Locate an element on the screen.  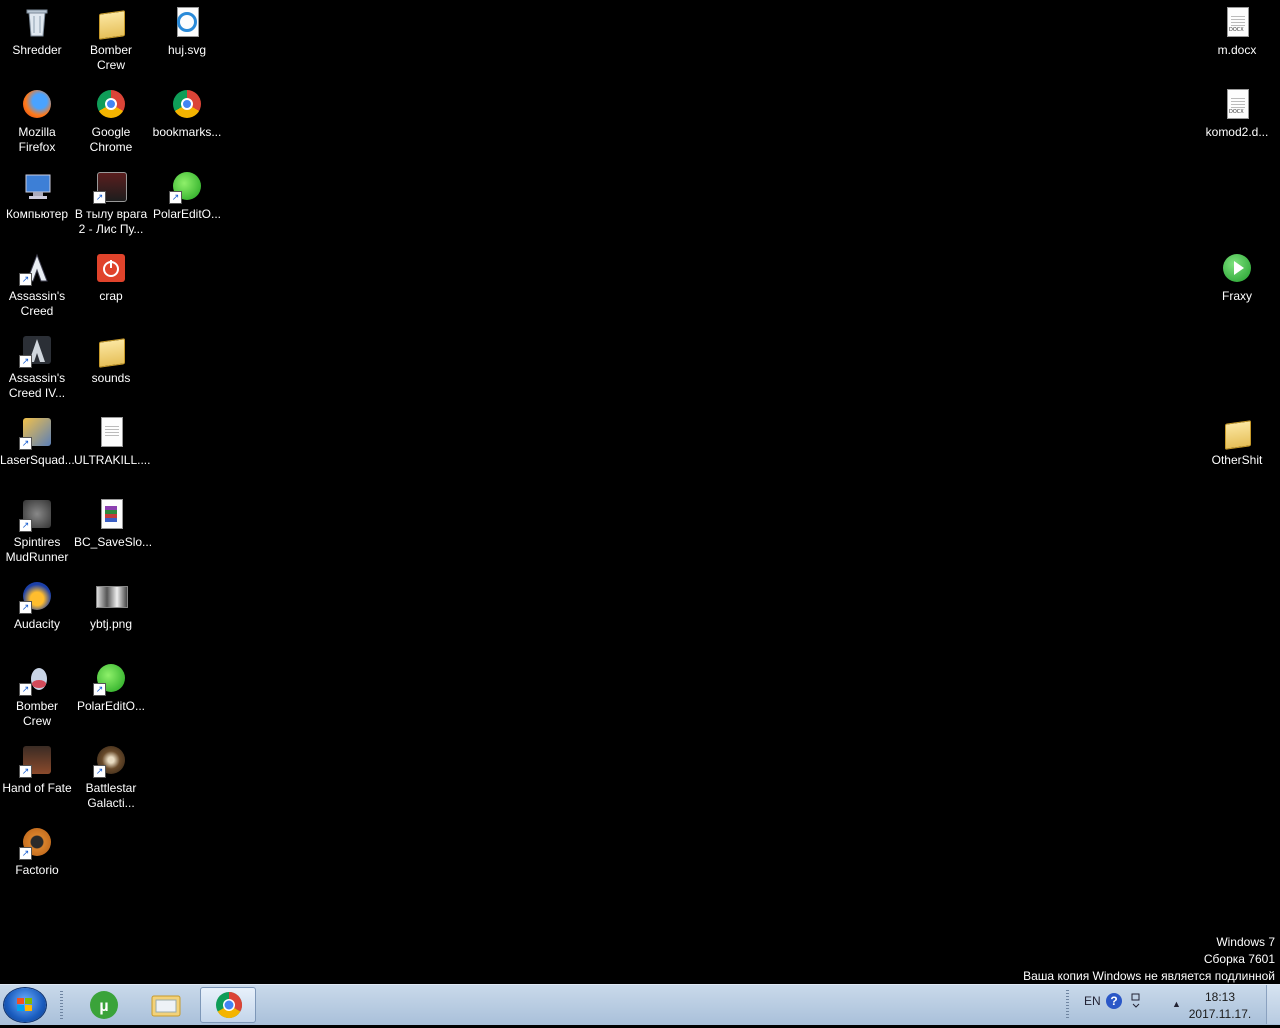
text-file-icon is located at coordinates (111, 432).